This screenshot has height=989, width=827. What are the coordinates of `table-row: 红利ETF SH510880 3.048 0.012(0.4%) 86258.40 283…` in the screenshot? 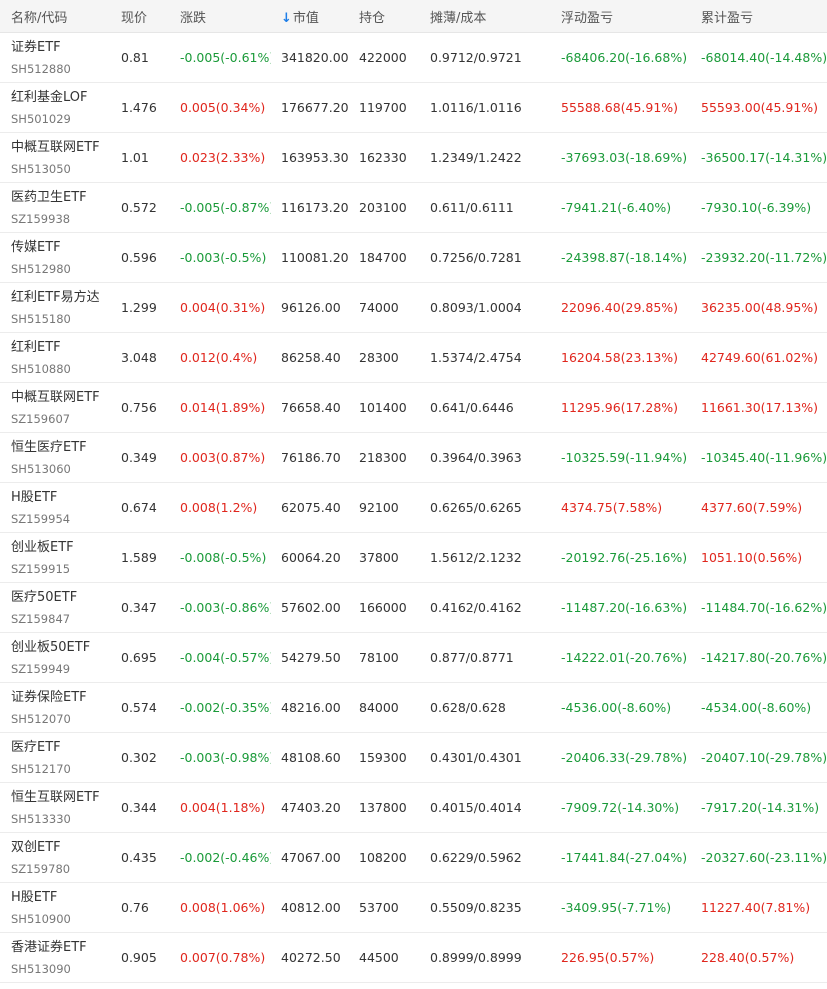 It's located at (413, 358).